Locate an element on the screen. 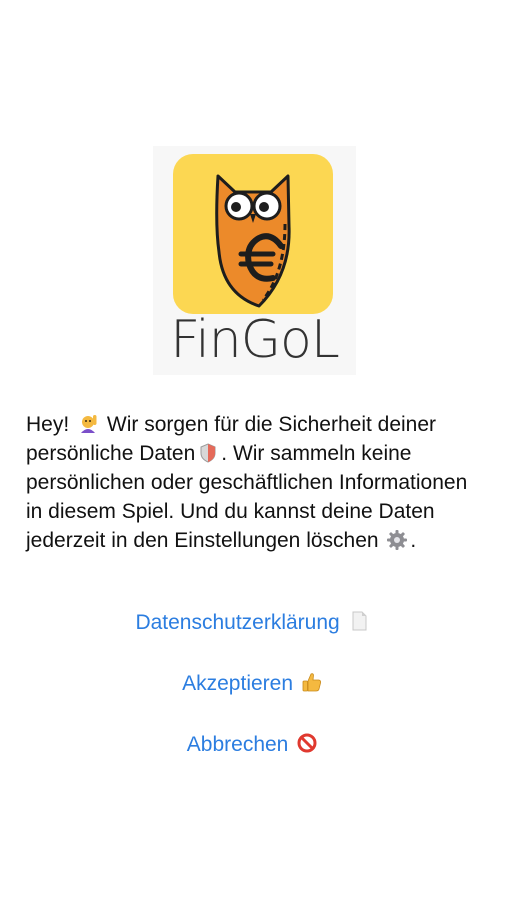 The height and width of the screenshot is (900, 507). privacy-policy-link: Datenschutzerklärung is located at coordinates (253, 623).